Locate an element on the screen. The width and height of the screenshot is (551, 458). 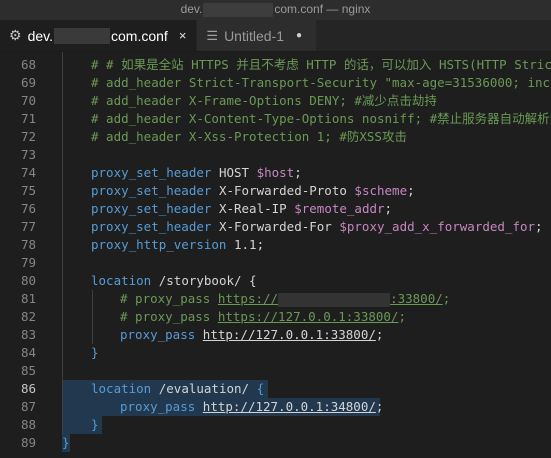
tab-label-prefix: dev. is located at coordinates (40, 35).